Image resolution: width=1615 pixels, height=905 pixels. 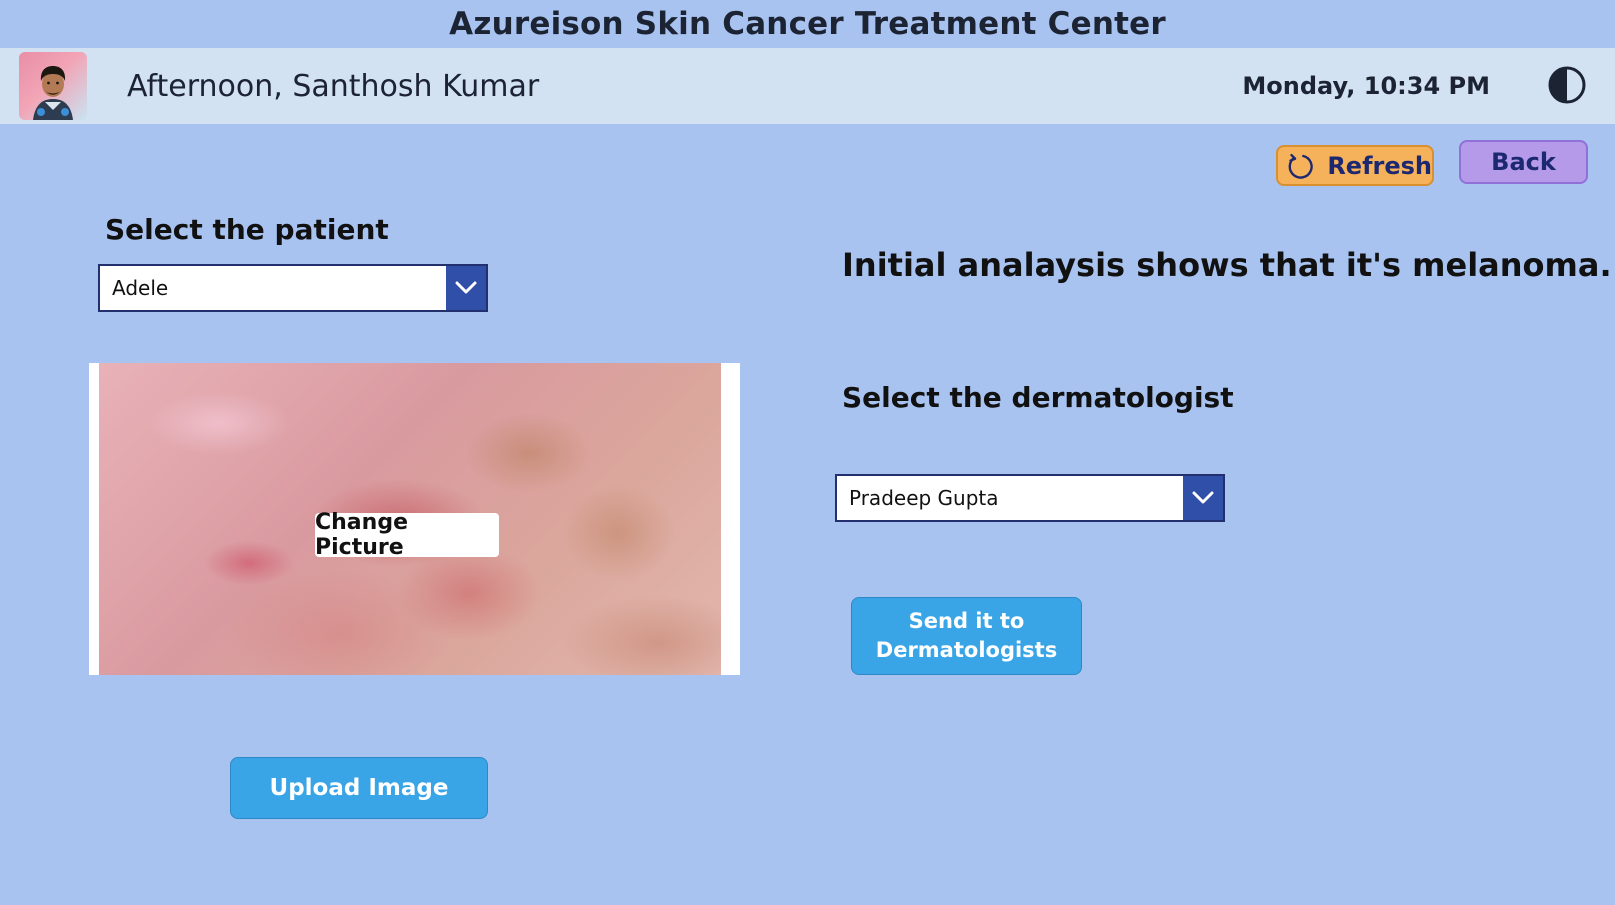 What do you see at coordinates (247, 229) in the screenshot?
I see `patient-label: Select the patient` at bounding box center [247, 229].